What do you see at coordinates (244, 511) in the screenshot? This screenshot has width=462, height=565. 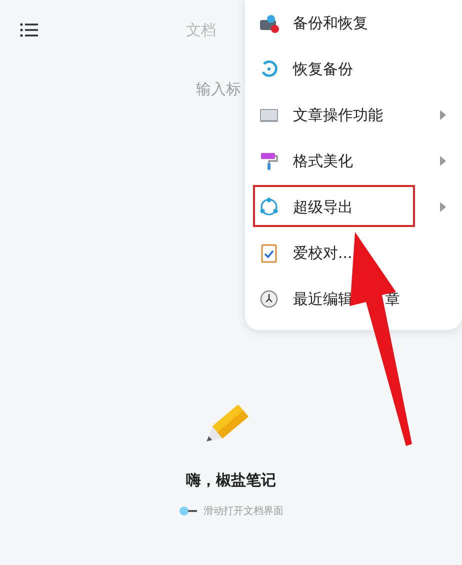 I see `hint-text: 滑动打开文档界面` at bounding box center [244, 511].